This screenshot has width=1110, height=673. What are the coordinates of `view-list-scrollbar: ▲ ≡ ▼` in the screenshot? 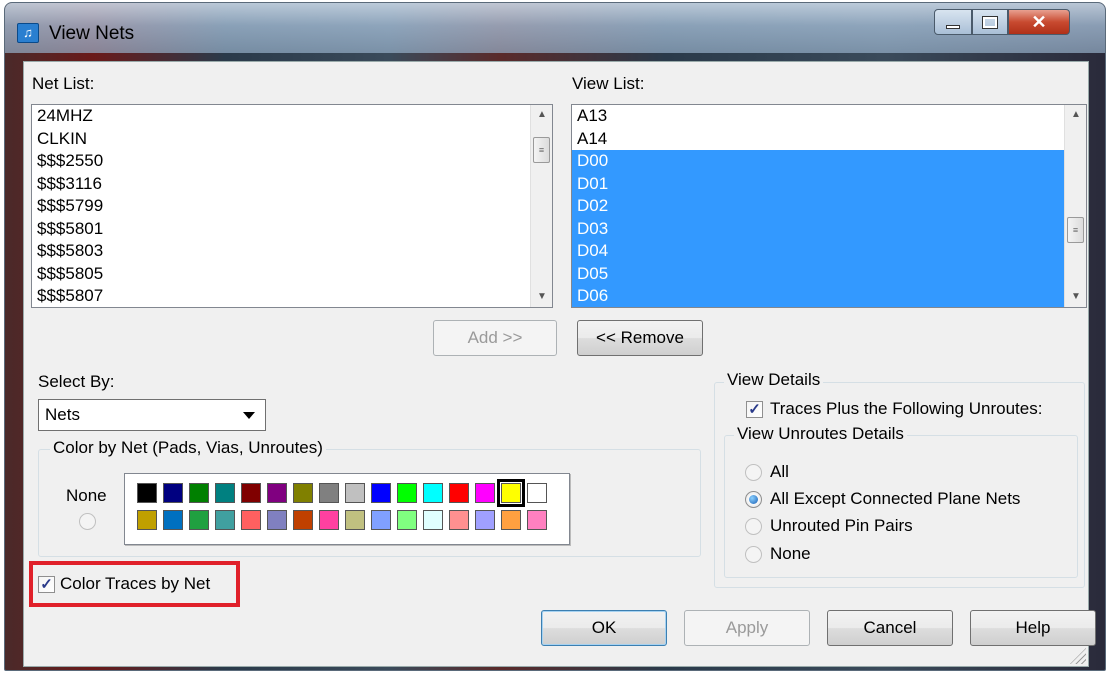 It's located at (1075, 206).